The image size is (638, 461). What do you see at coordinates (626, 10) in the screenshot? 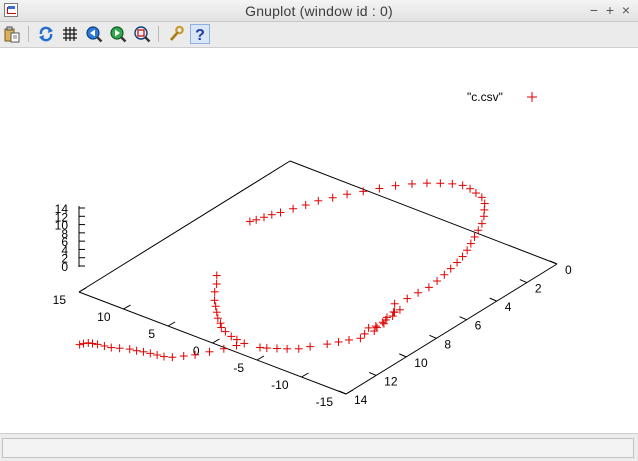
I see `close-button: ×` at bounding box center [626, 10].